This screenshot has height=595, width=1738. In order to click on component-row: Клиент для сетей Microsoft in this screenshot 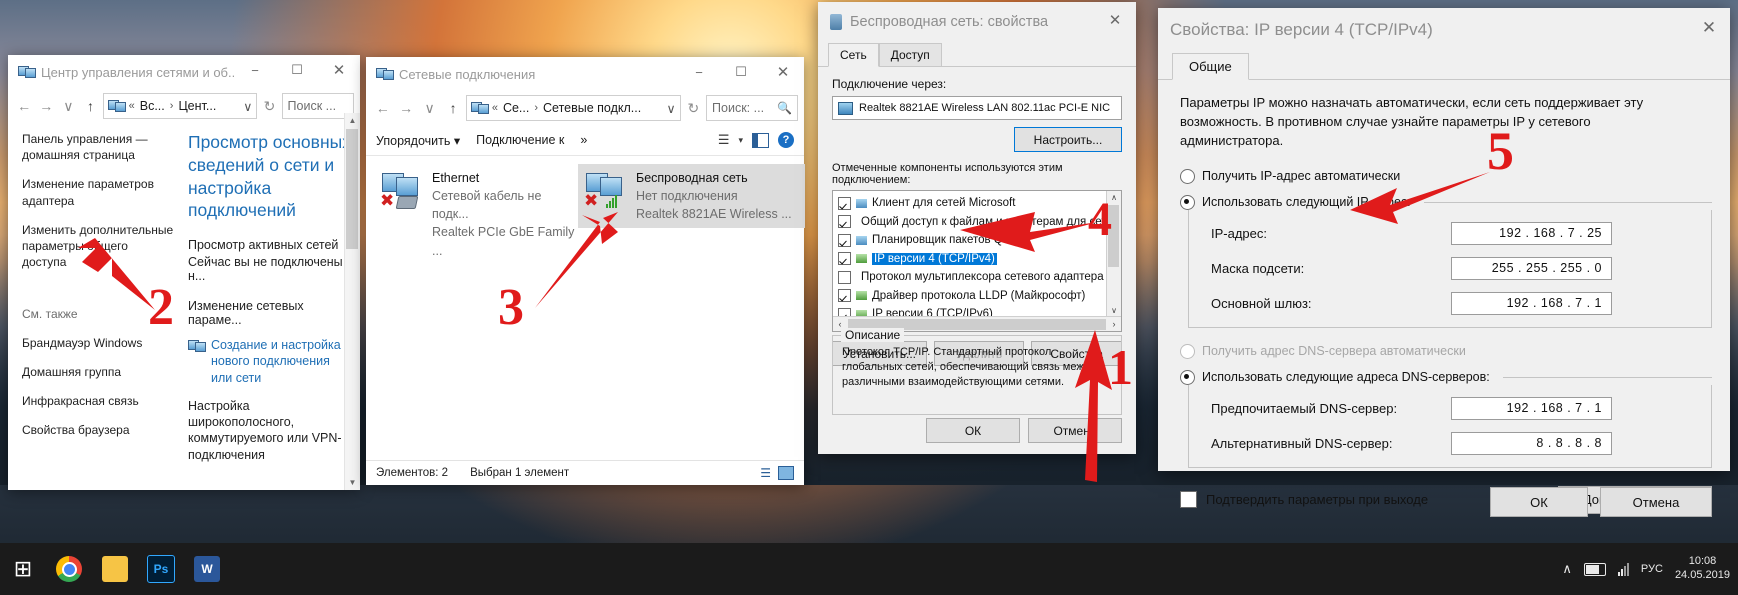, I will do `click(977, 203)`.